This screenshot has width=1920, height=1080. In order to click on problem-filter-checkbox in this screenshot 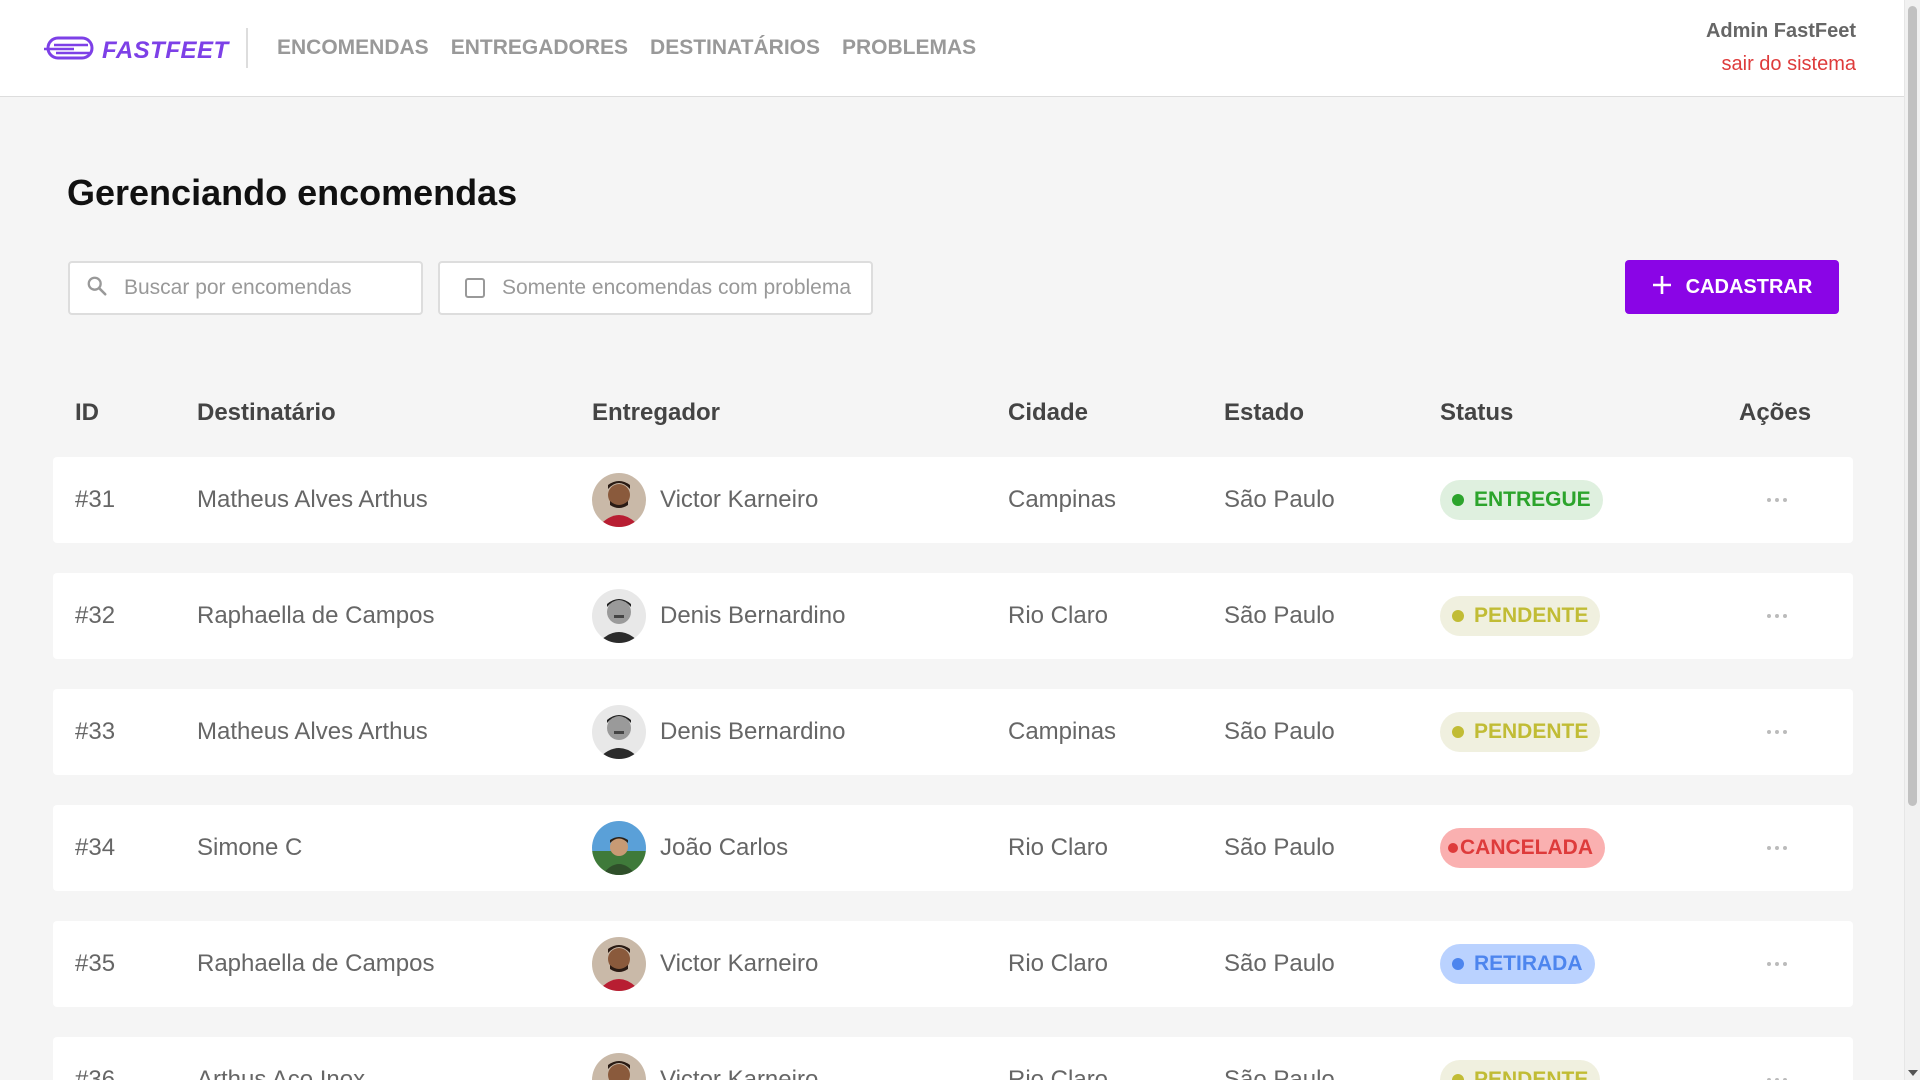, I will do `click(475, 288)`.